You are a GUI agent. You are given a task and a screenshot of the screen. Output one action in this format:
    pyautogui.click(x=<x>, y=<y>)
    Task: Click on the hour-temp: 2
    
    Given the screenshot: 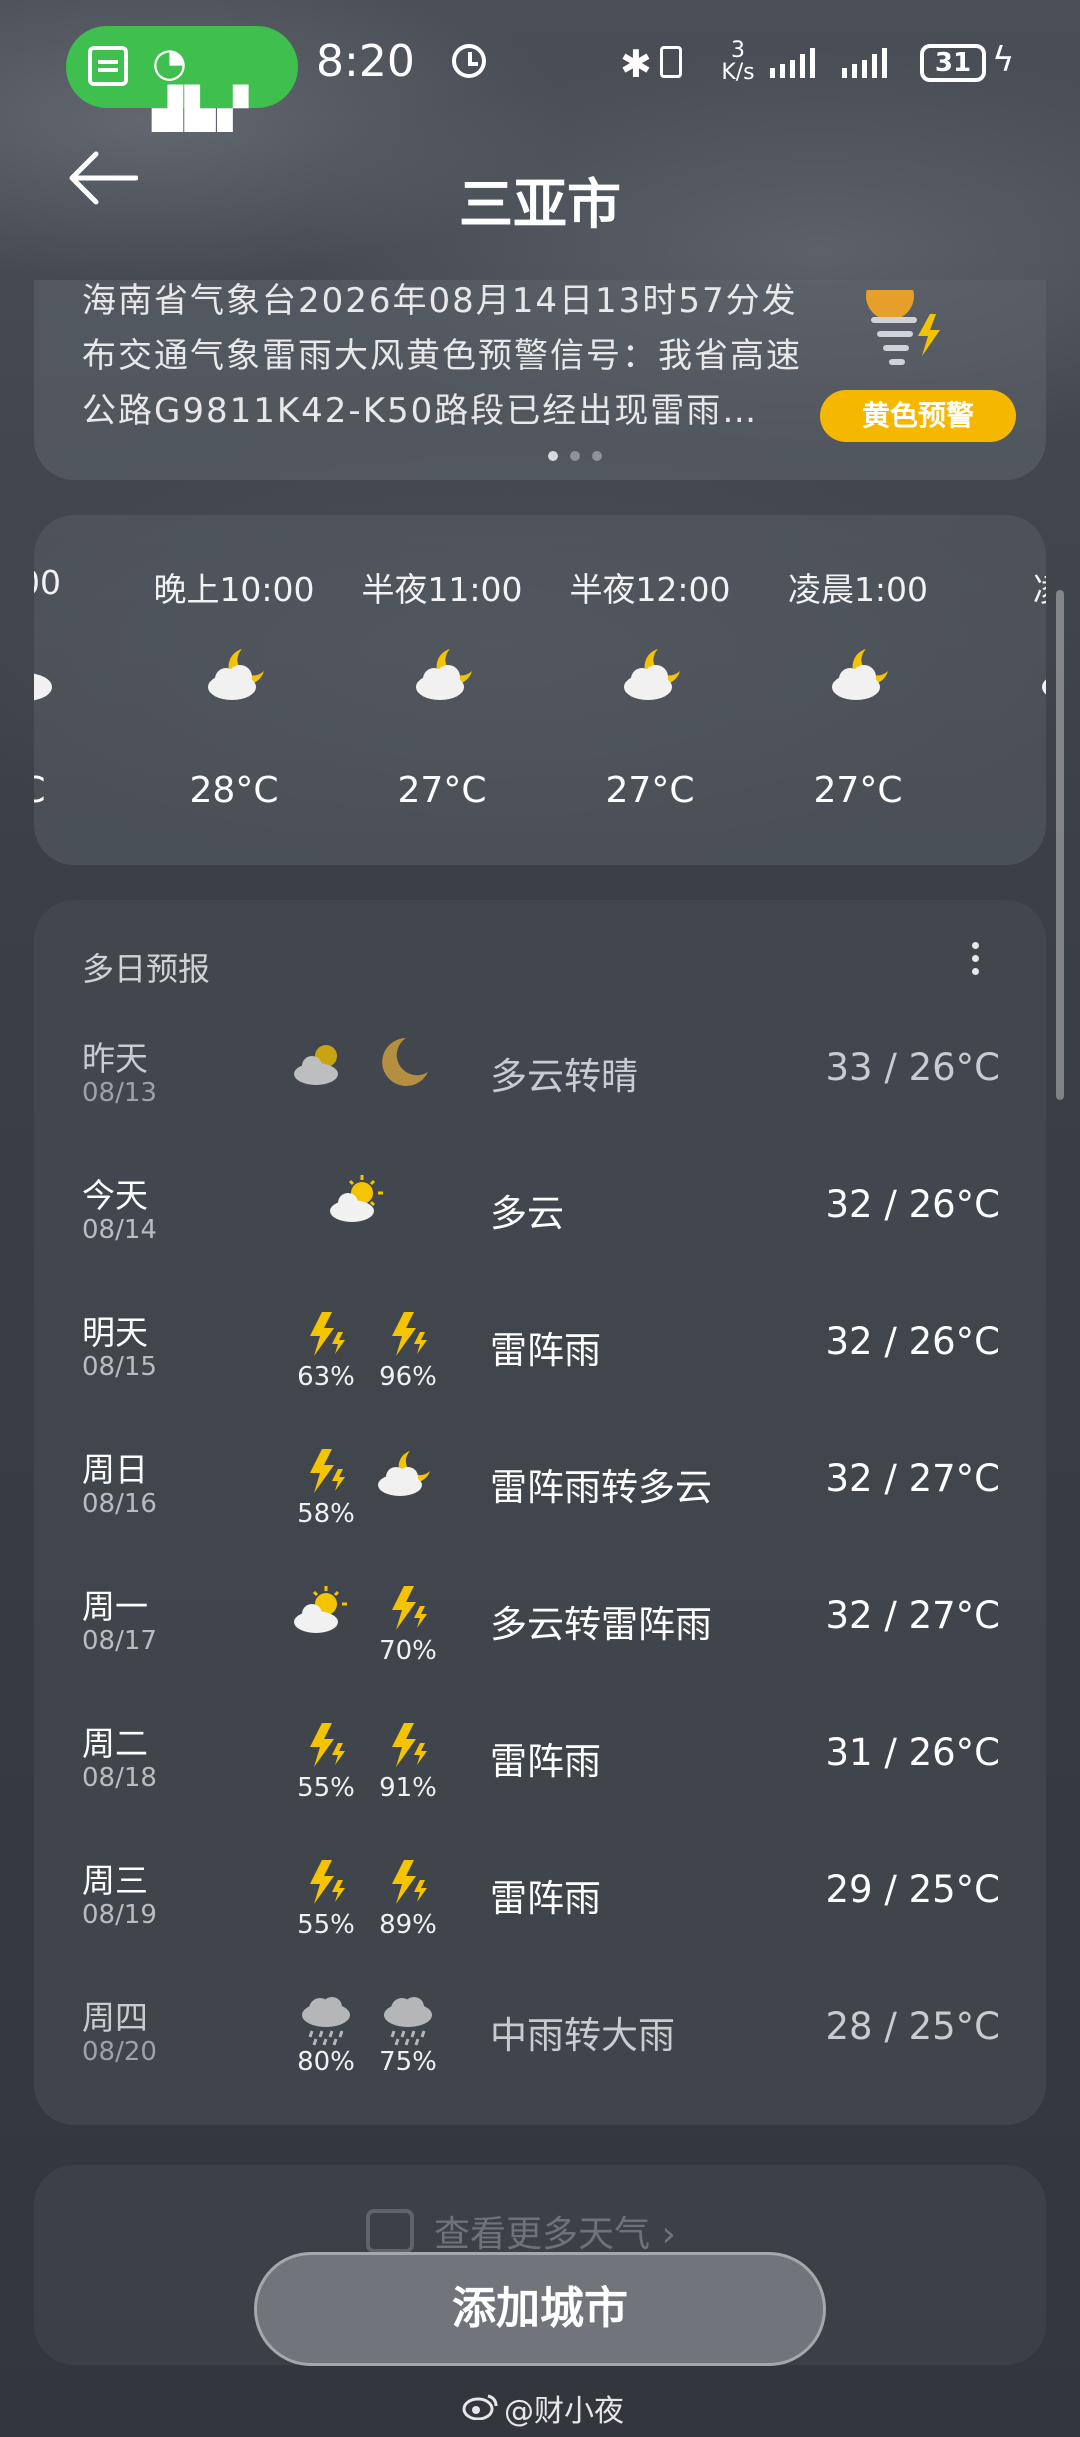 What is the action you would take?
    pyautogui.click(x=1006, y=790)
    